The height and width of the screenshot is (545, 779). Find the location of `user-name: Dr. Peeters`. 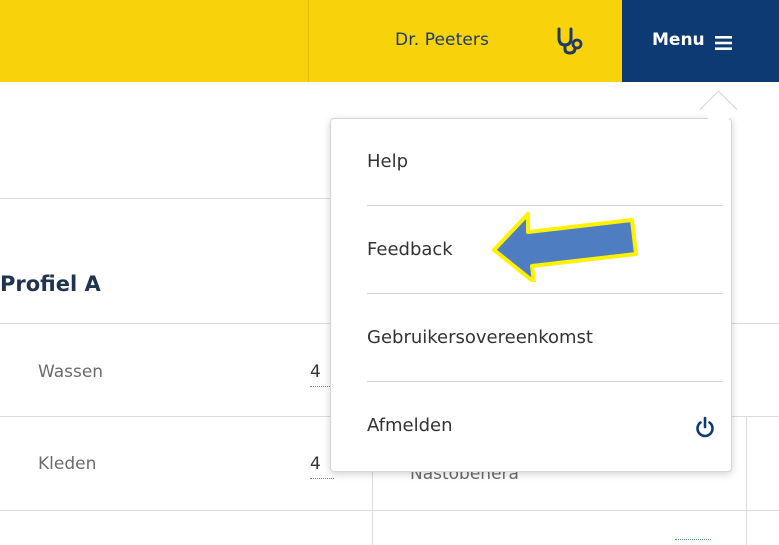

user-name: Dr. Peeters is located at coordinates (442, 40).